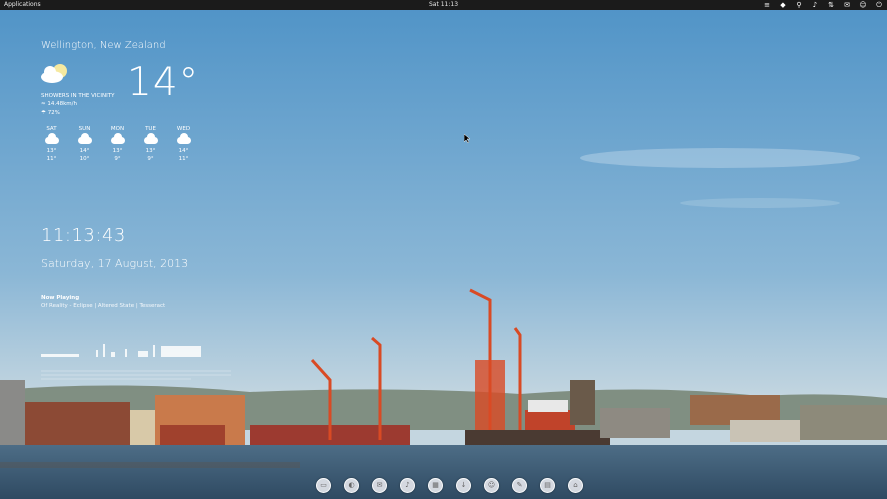  Describe the element at coordinates (407, 485) in the screenshot. I see `music-icon: ♪` at that location.